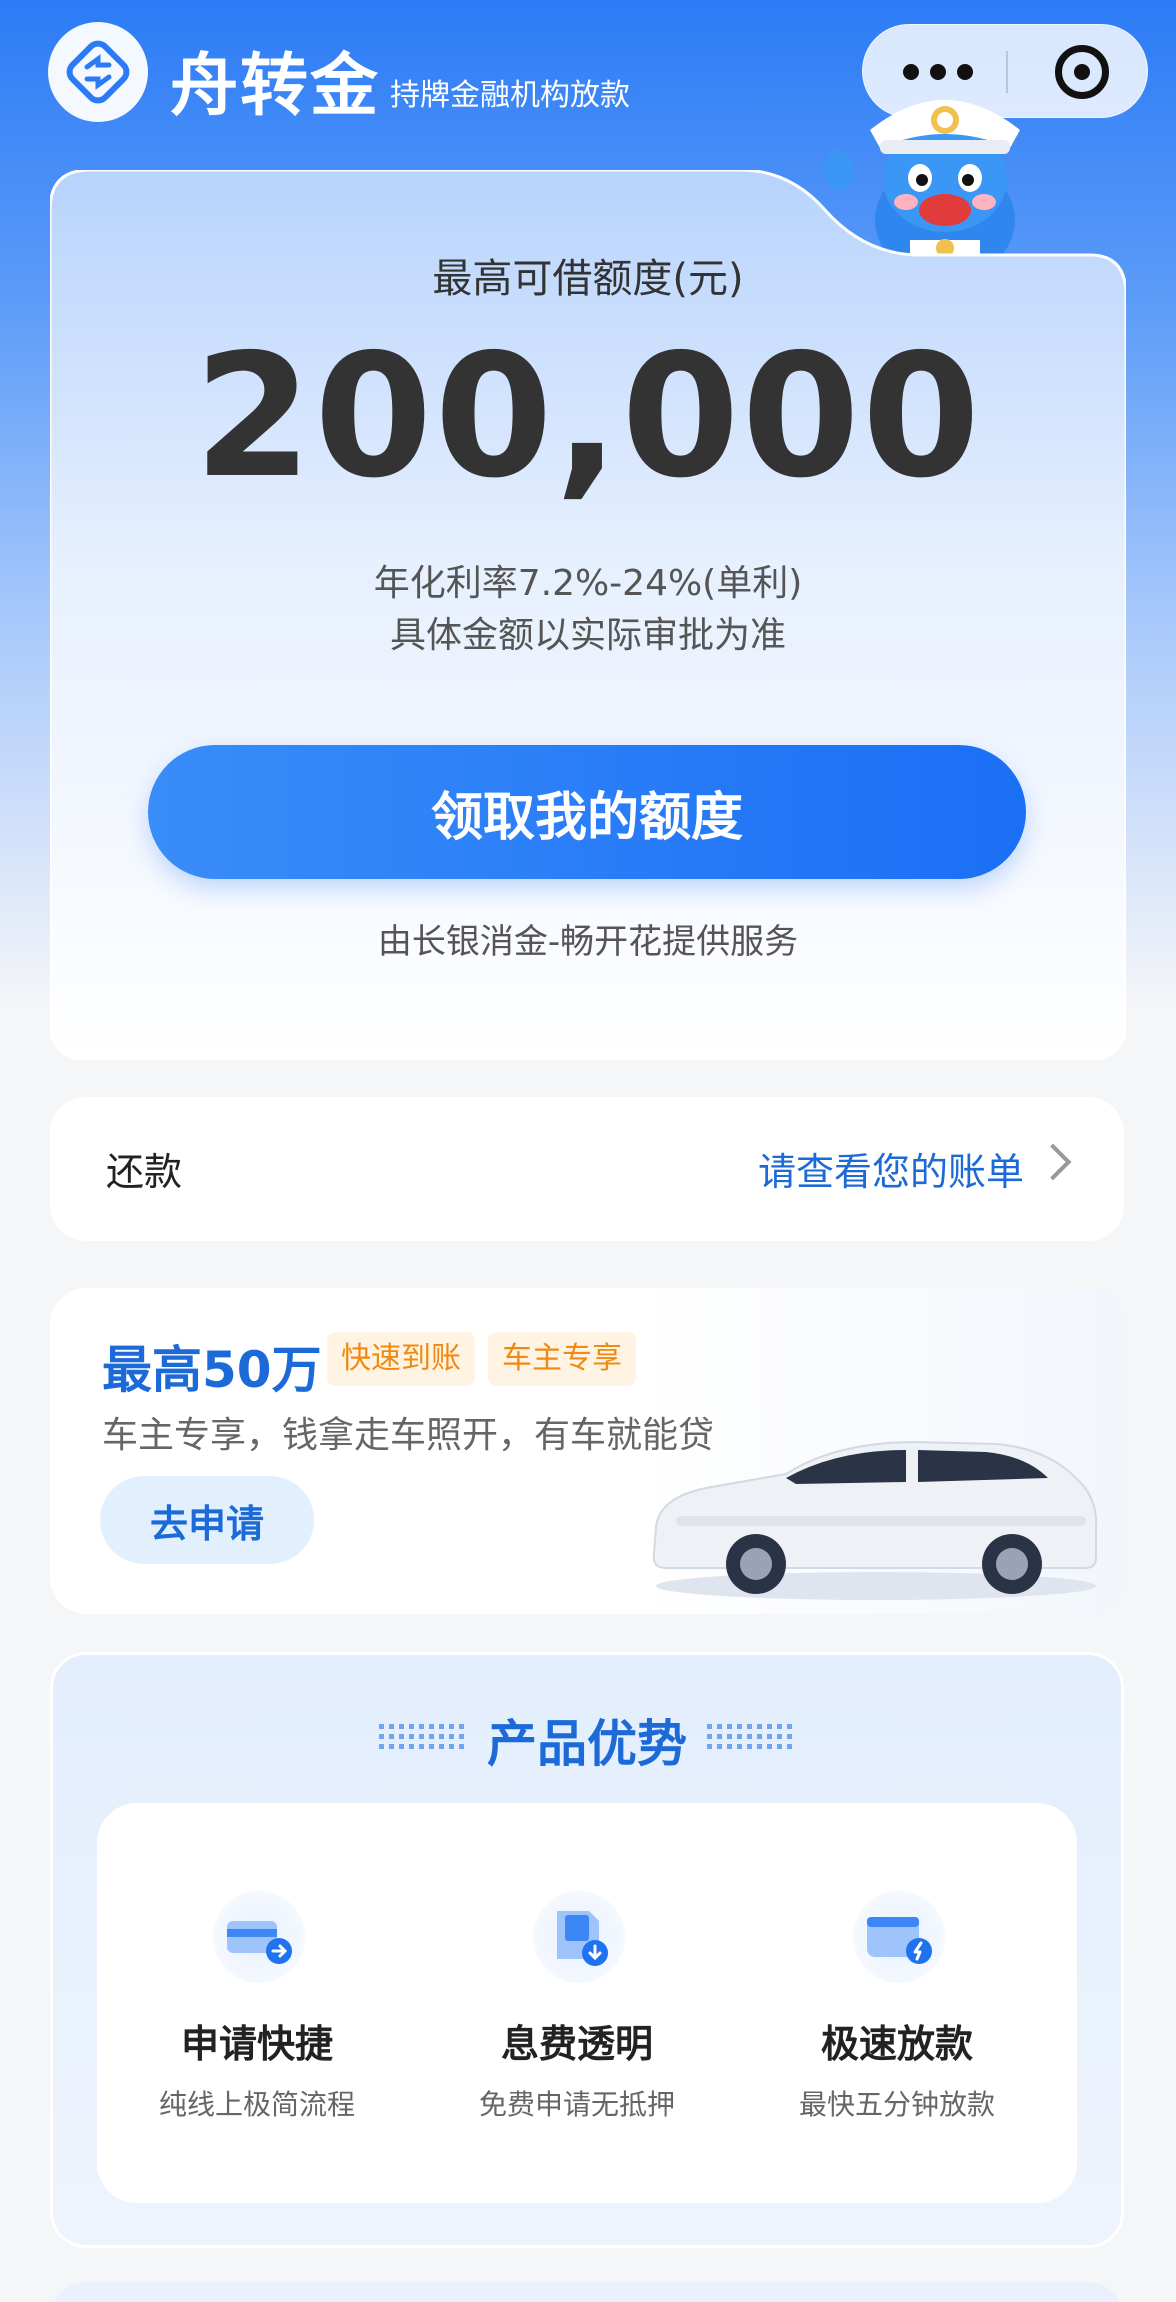 This screenshot has width=1176, height=2302. What do you see at coordinates (899, 1937) in the screenshot?
I see `wallet-lightning-icon` at bounding box center [899, 1937].